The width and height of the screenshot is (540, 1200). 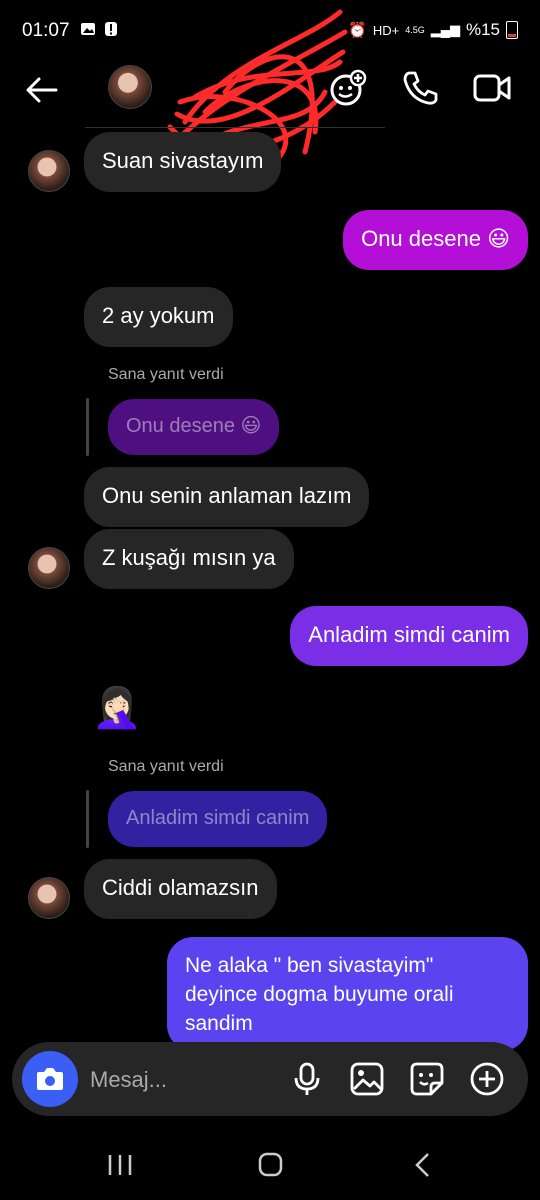 I want to click on camera-button, so click(x=50, y=1079).